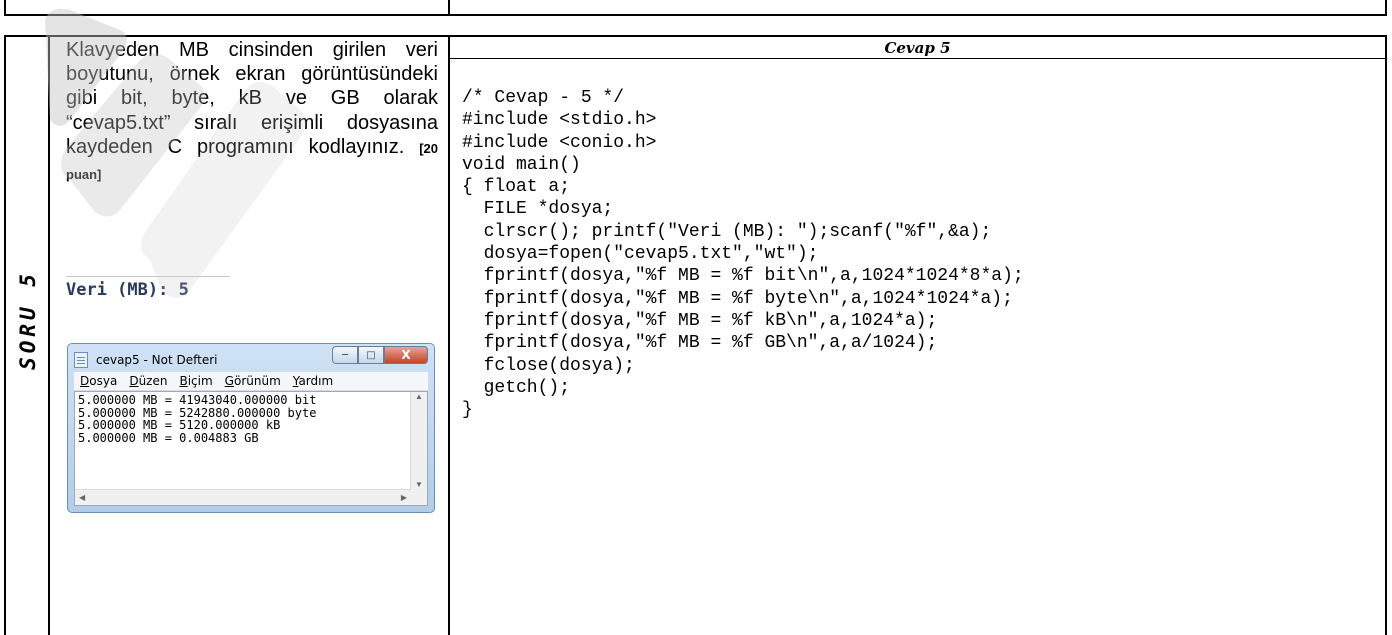 The image size is (1392, 635). Describe the element at coordinates (917, 48) in the screenshot. I see `answer-header: Cevap 5` at that location.